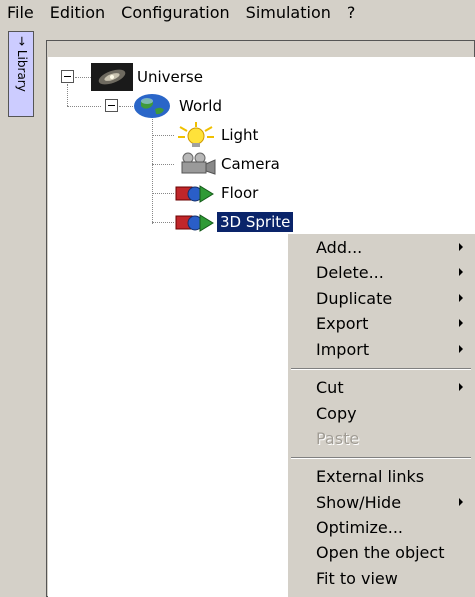 This screenshot has width=475, height=597. What do you see at coordinates (370, 476) in the screenshot?
I see `context-menu-external-links-label: External links` at bounding box center [370, 476].